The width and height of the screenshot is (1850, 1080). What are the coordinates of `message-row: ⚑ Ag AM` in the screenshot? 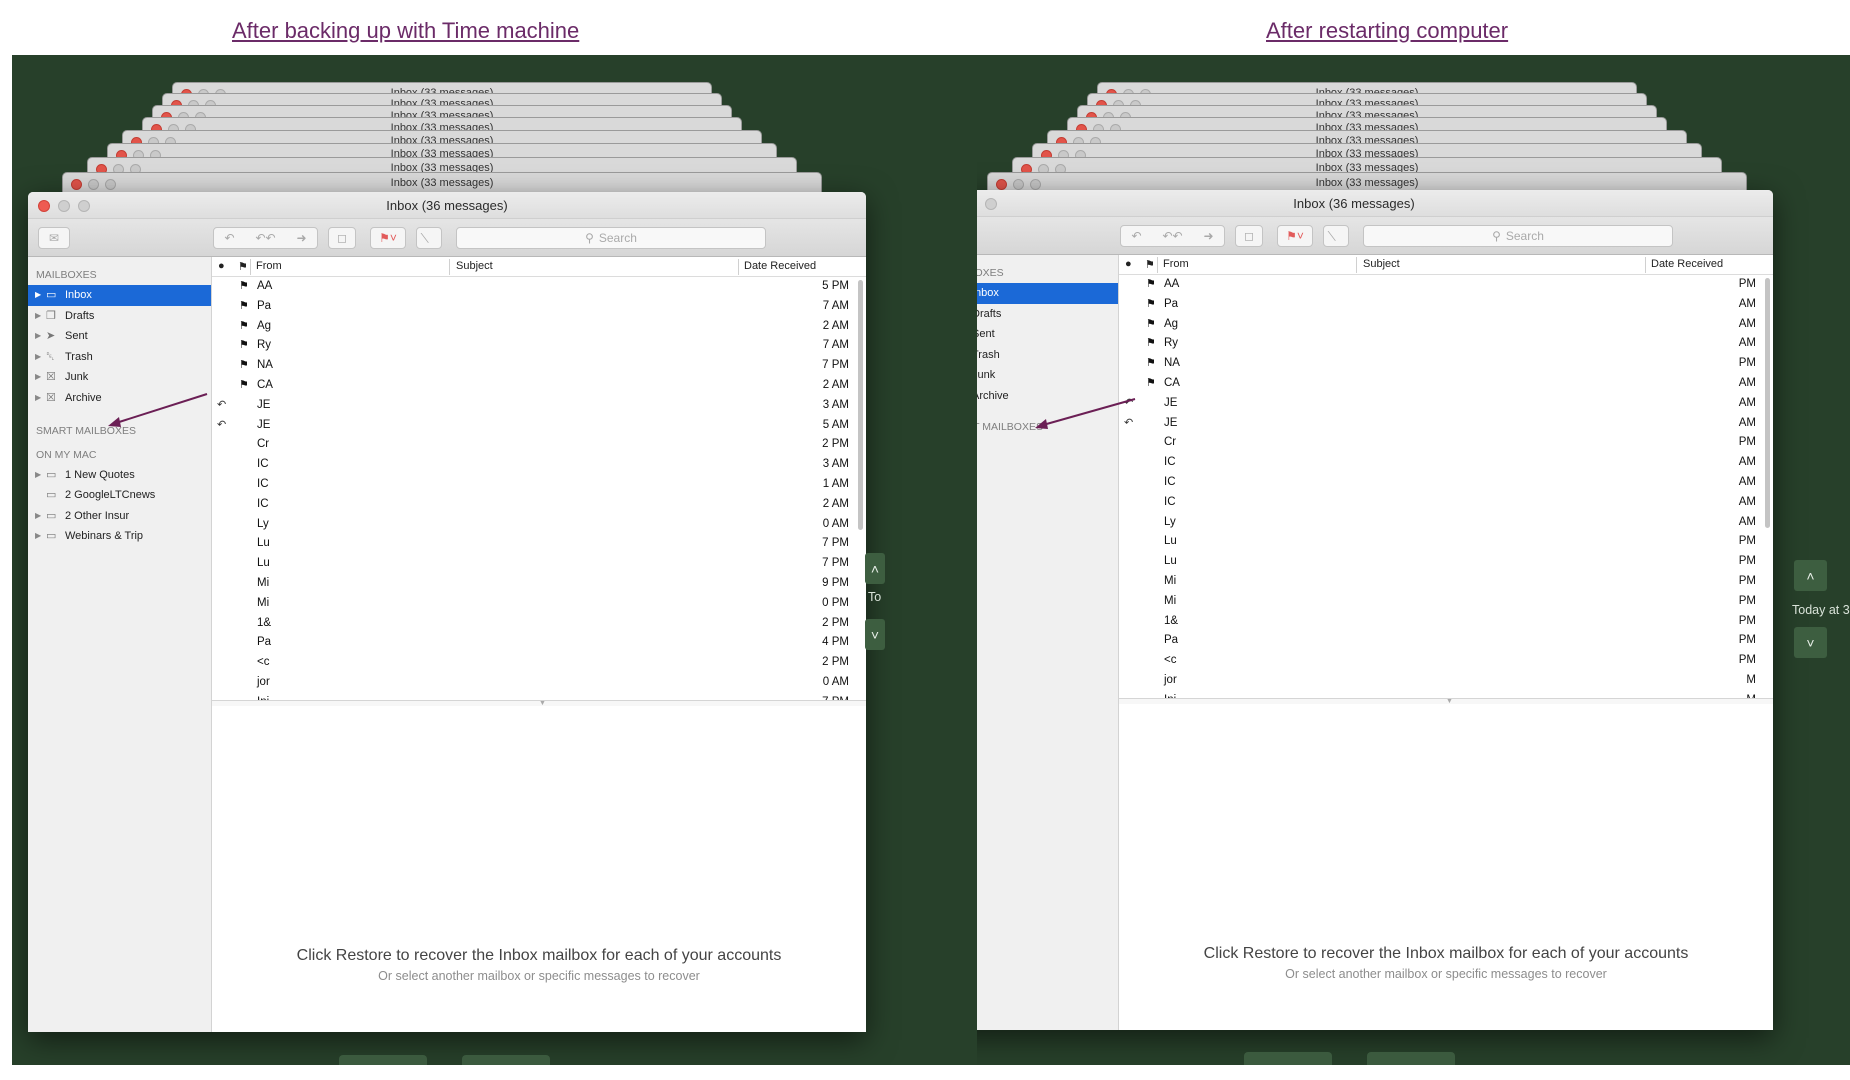 It's located at (1446, 325).